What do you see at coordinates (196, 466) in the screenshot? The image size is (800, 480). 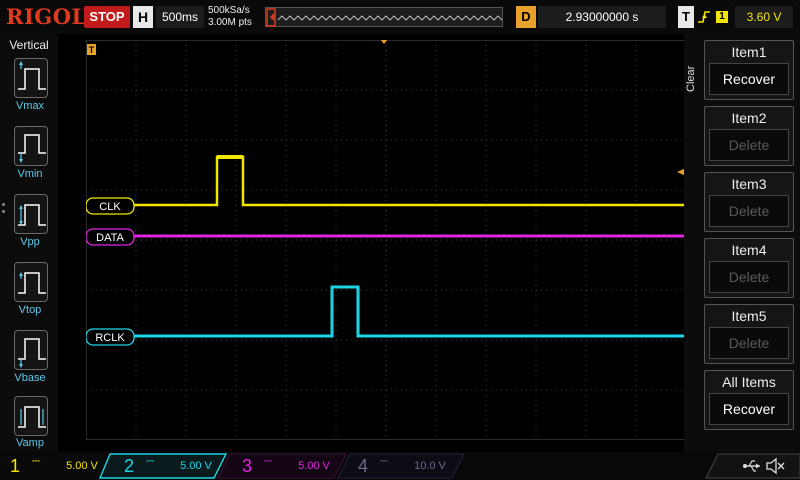 I see `ch2-scale: 5.00 V` at bounding box center [196, 466].